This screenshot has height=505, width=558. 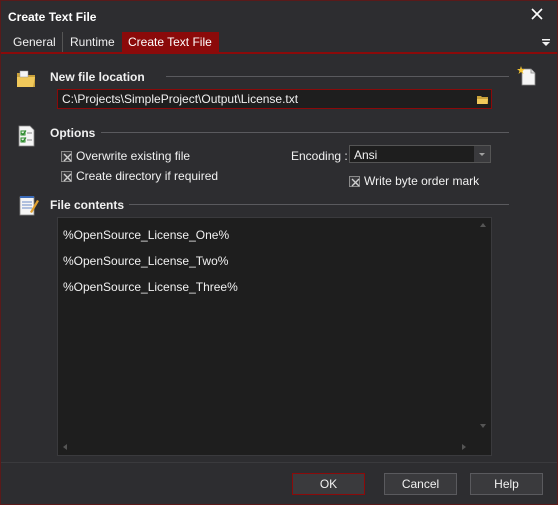 What do you see at coordinates (483, 336) in the screenshot?
I see `vertical-scrollbar` at bounding box center [483, 336].